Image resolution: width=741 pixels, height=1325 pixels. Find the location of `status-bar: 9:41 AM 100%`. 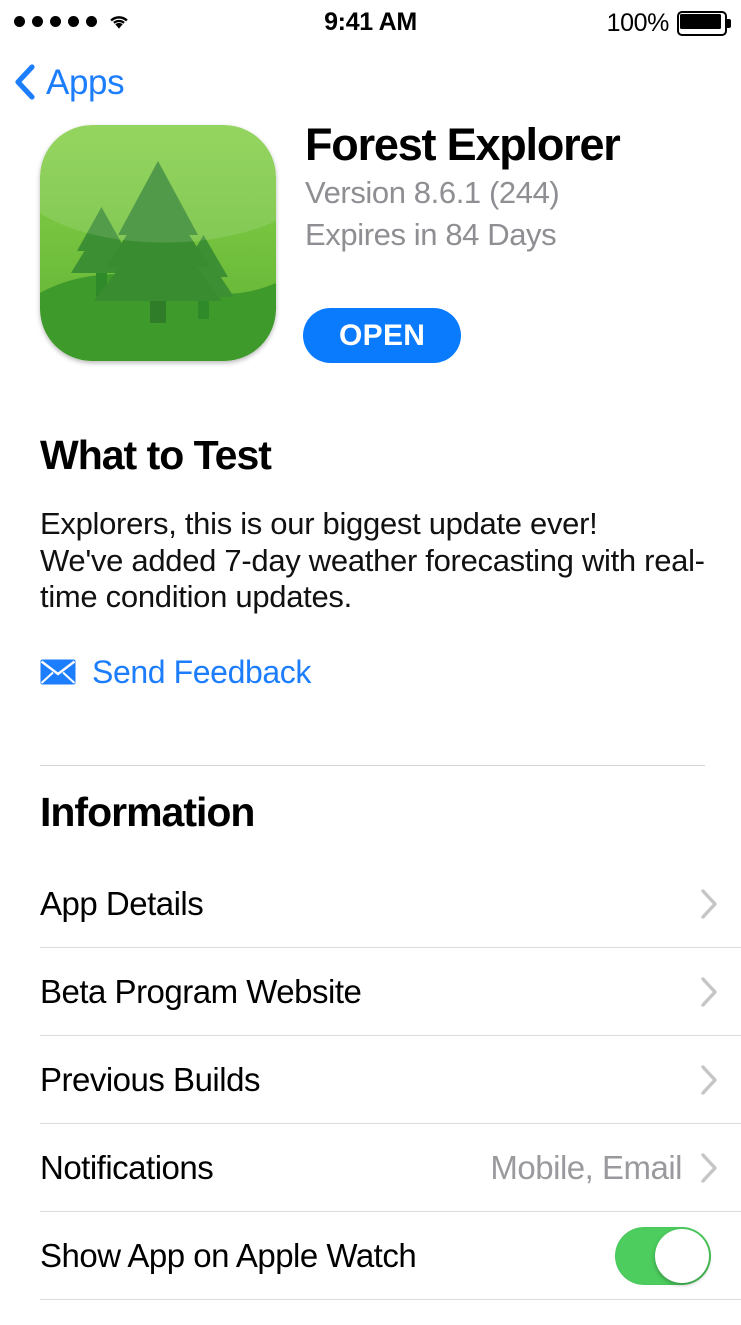

status-bar: 9:41 AM 100% is located at coordinates (370, 22).